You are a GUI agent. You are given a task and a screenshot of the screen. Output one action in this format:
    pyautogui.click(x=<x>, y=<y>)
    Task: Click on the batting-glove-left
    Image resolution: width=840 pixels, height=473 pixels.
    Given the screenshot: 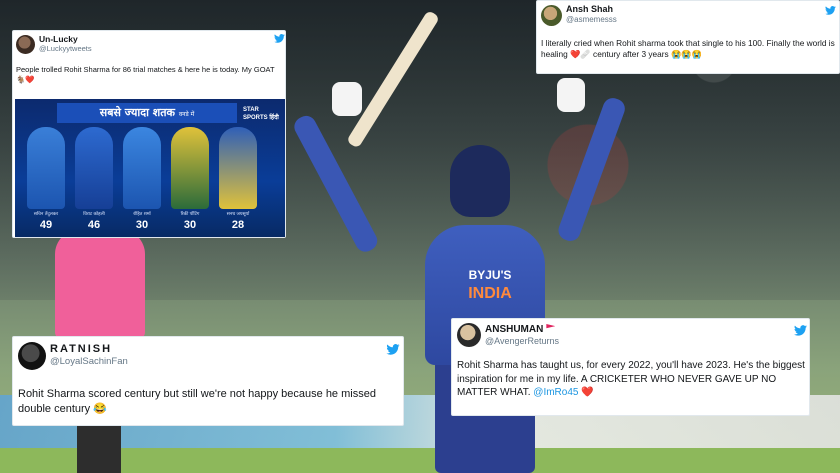 What is the action you would take?
    pyautogui.click(x=347, y=99)
    